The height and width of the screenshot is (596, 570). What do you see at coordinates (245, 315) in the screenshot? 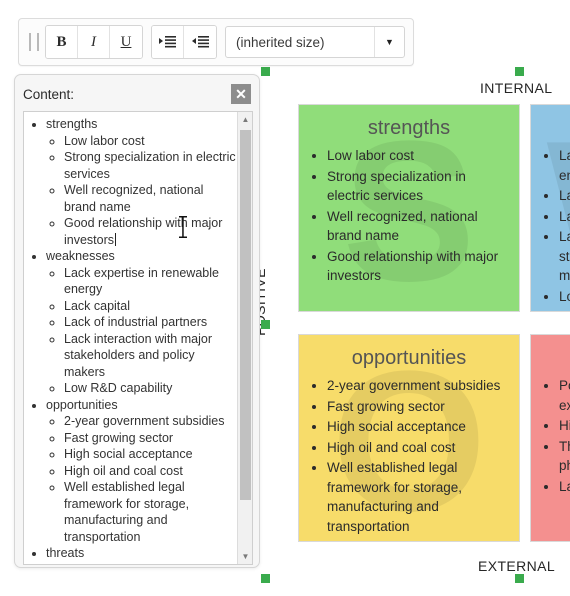
I see `scrollbar-thumb` at bounding box center [245, 315].